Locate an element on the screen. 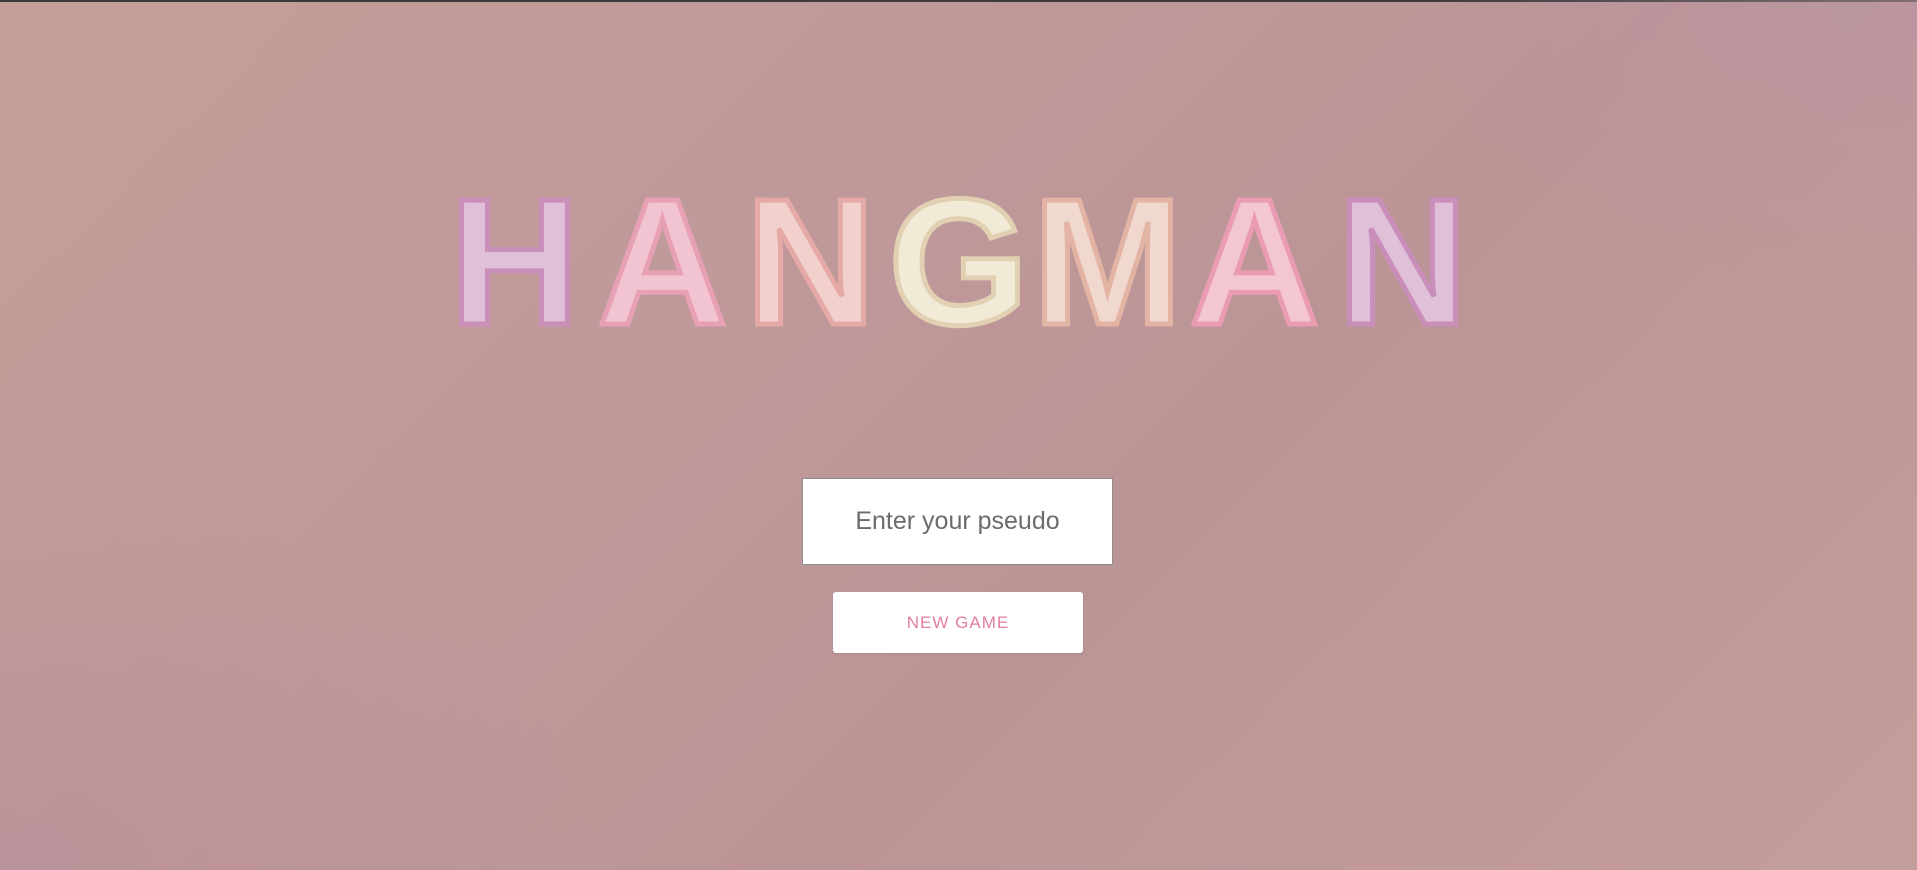 The image size is (1917, 870). new-game-button: NEW GAME is located at coordinates (958, 622).